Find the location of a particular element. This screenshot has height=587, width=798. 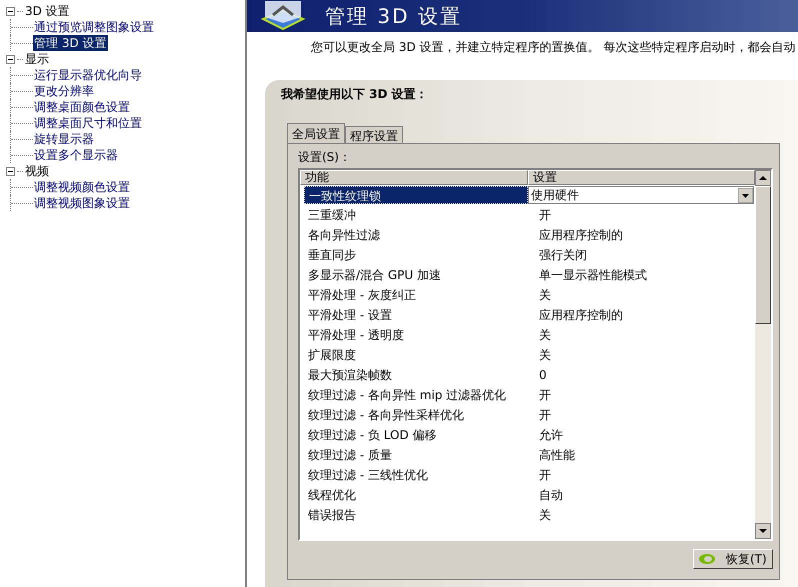

feature-cell: 纹理过滤 - 三线性优化 is located at coordinates (416, 475).